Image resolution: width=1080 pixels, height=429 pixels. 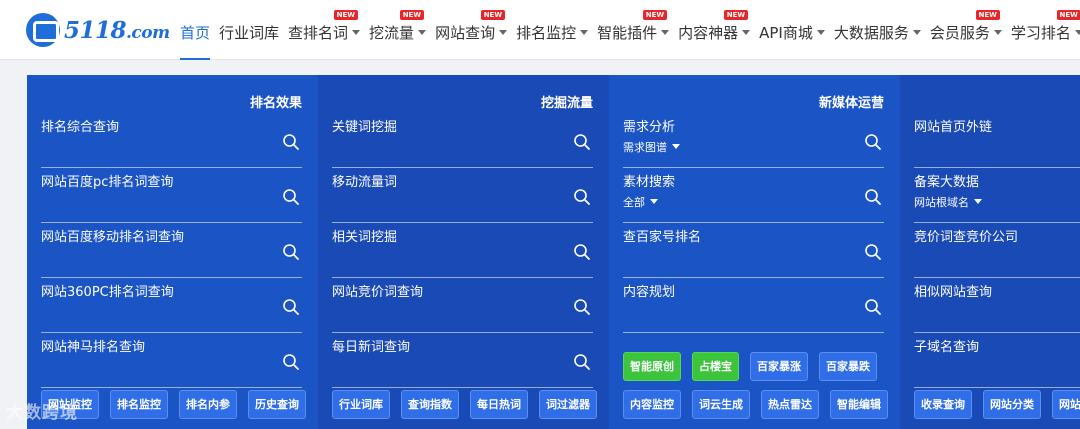 What do you see at coordinates (877, 30) in the screenshot?
I see `nav-item-9: 大数据服务` at bounding box center [877, 30].